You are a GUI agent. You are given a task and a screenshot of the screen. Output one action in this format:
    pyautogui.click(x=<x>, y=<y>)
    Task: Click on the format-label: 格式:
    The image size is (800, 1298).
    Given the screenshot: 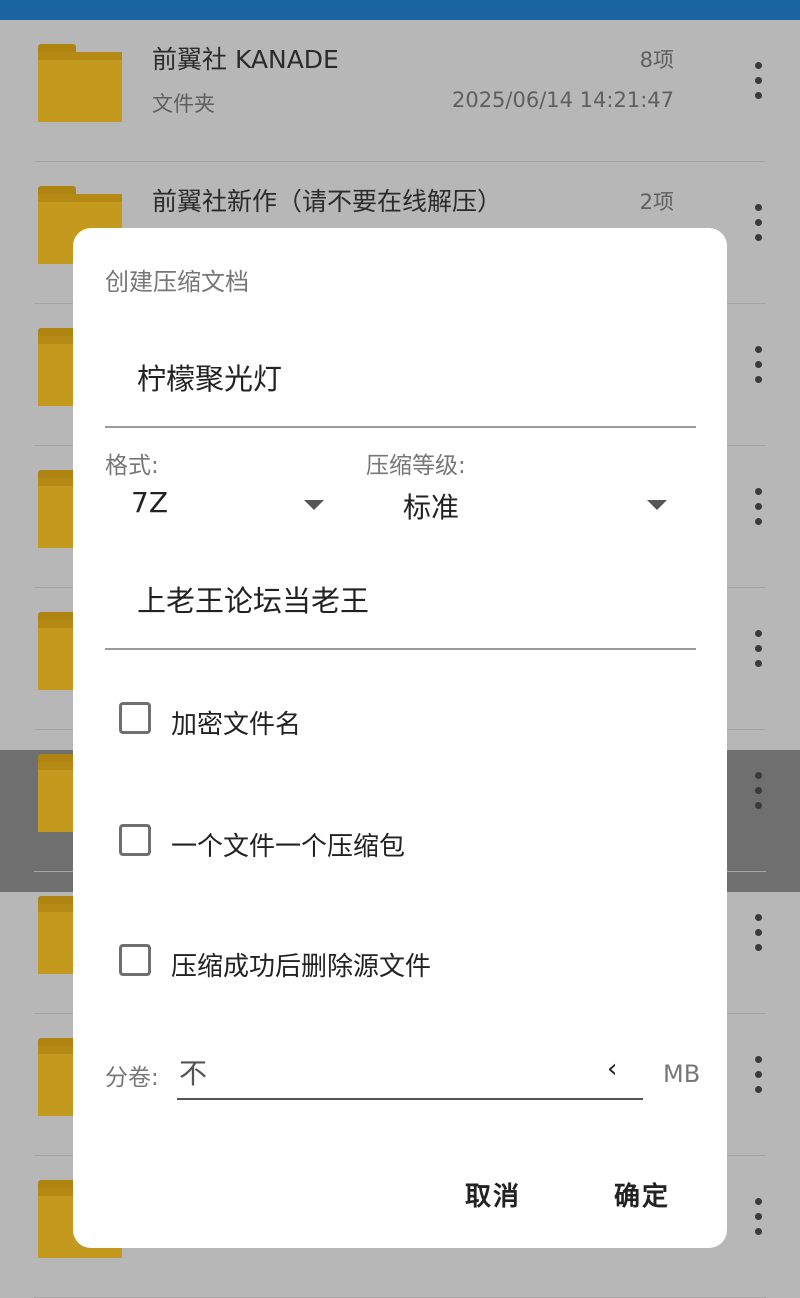 What is the action you would take?
    pyautogui.click(x=132, y=466)
    